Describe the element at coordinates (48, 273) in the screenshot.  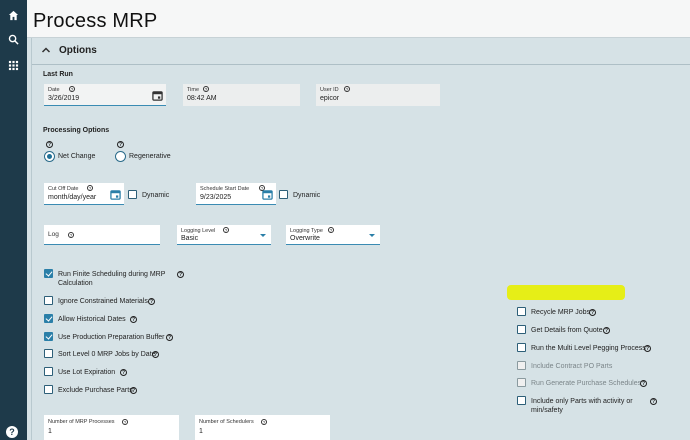
I see `finite-scheduling-checkbox` at that location.